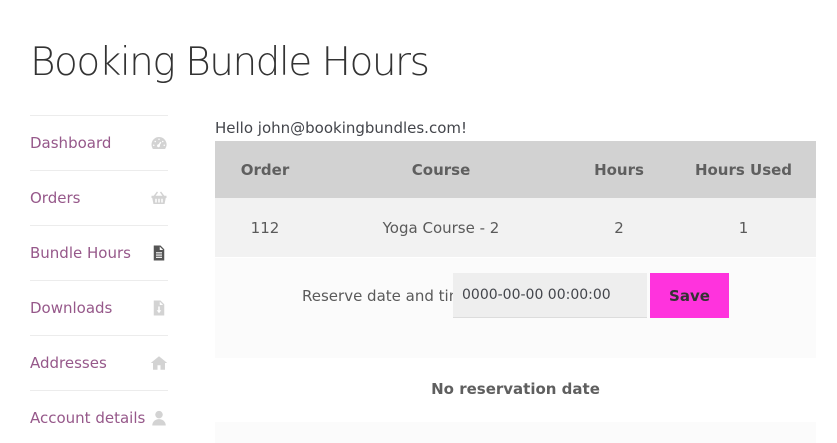 The image size is (837, 443). Describe the element at coordinates (230, 62) in the screenshot. I see `page-title: Booking Bundle Hours` at that location.